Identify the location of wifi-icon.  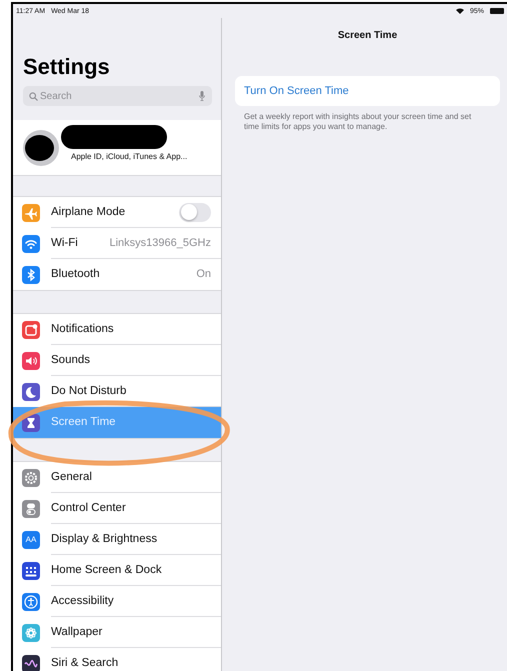
(460, 11).